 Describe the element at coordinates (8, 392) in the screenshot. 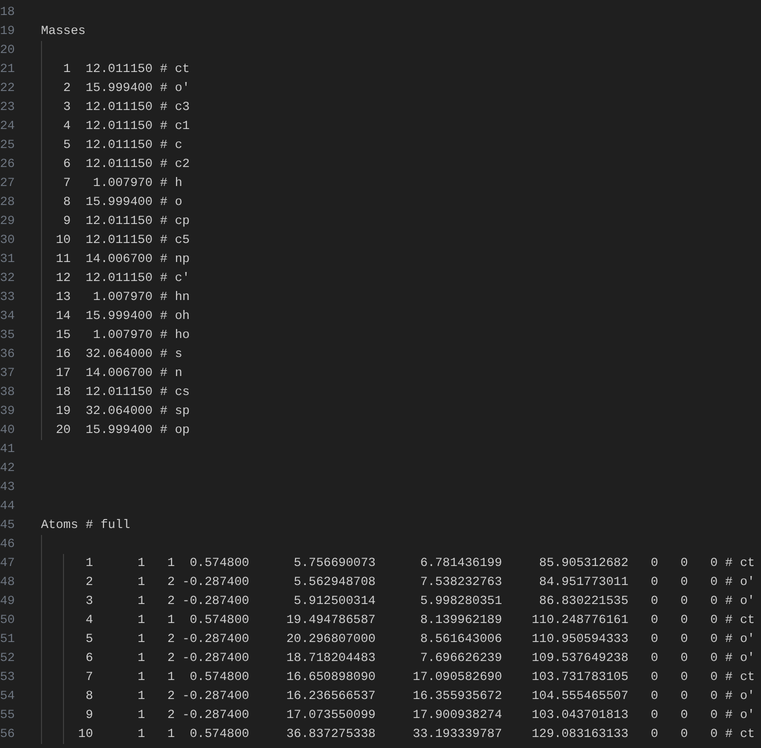

I see `line-number: 38` at that location.